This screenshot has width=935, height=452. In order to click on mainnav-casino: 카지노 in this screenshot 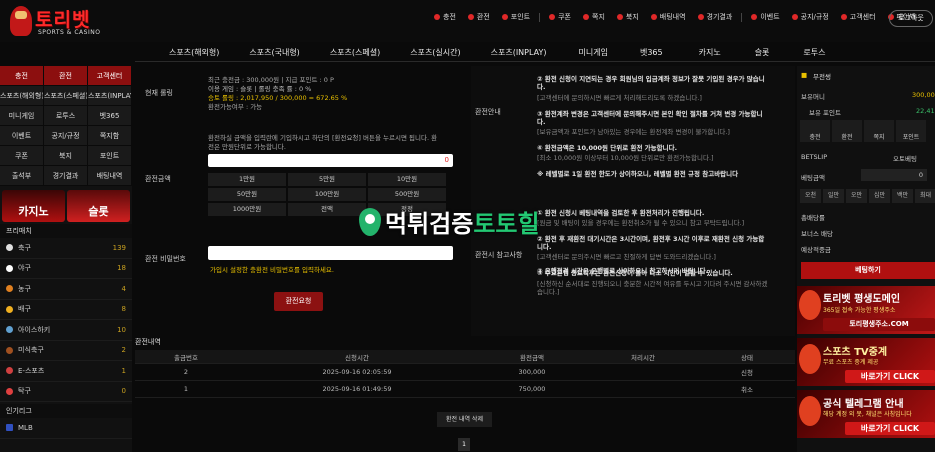, I will do `click(710, 52)`.